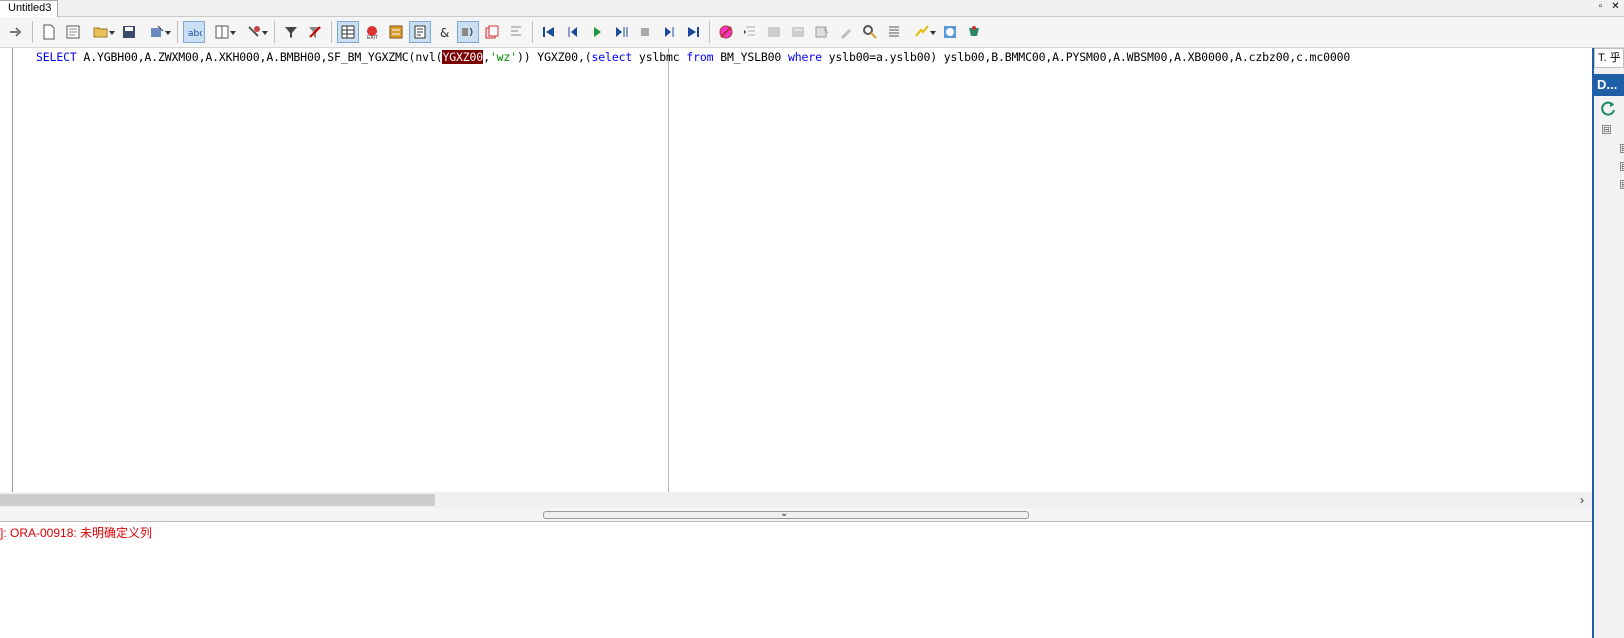  Describe the element at coordinates (668, 270) in the screenshot. I see `editor-split-line` at that location.